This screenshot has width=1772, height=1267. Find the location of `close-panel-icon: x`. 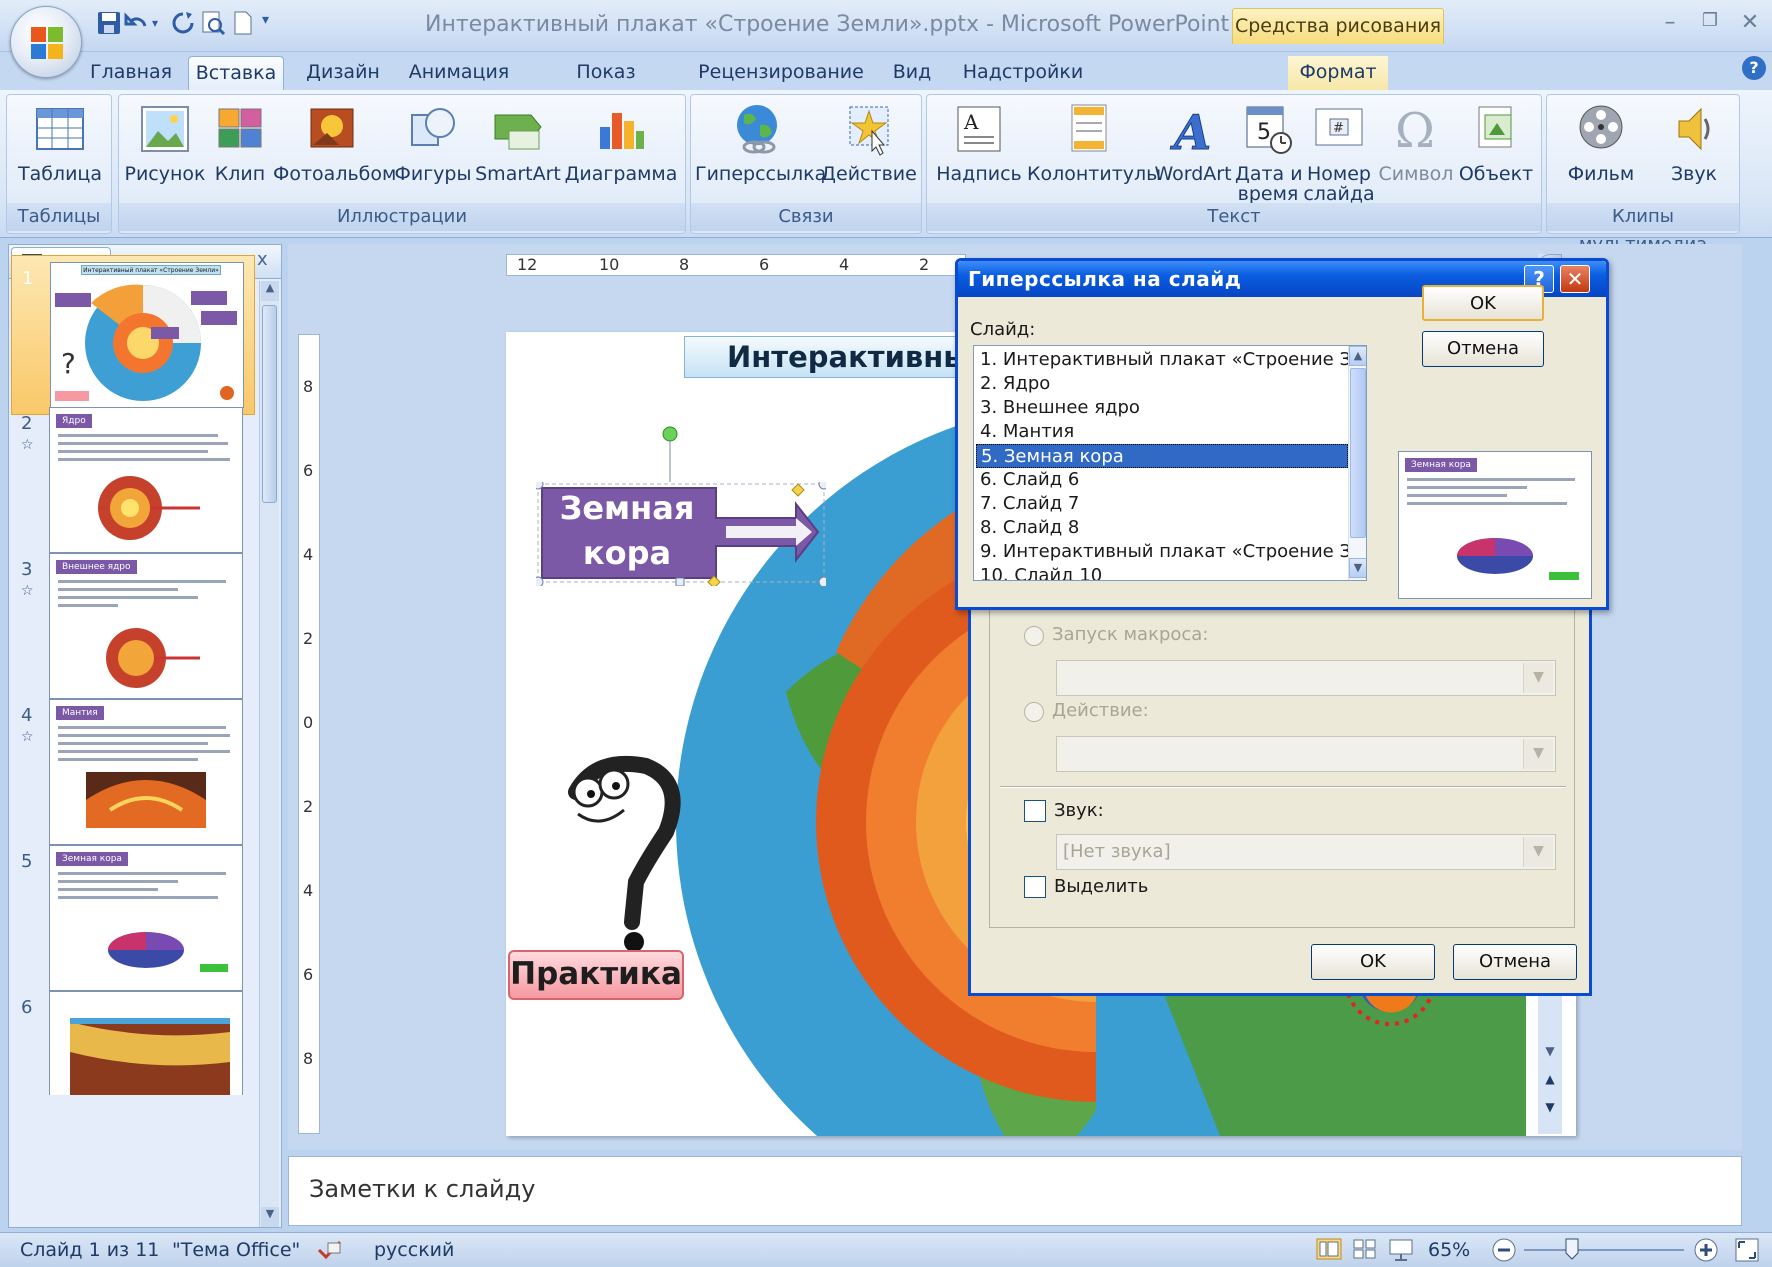

close-panel-icon: x is located at coordinates (262, 259).